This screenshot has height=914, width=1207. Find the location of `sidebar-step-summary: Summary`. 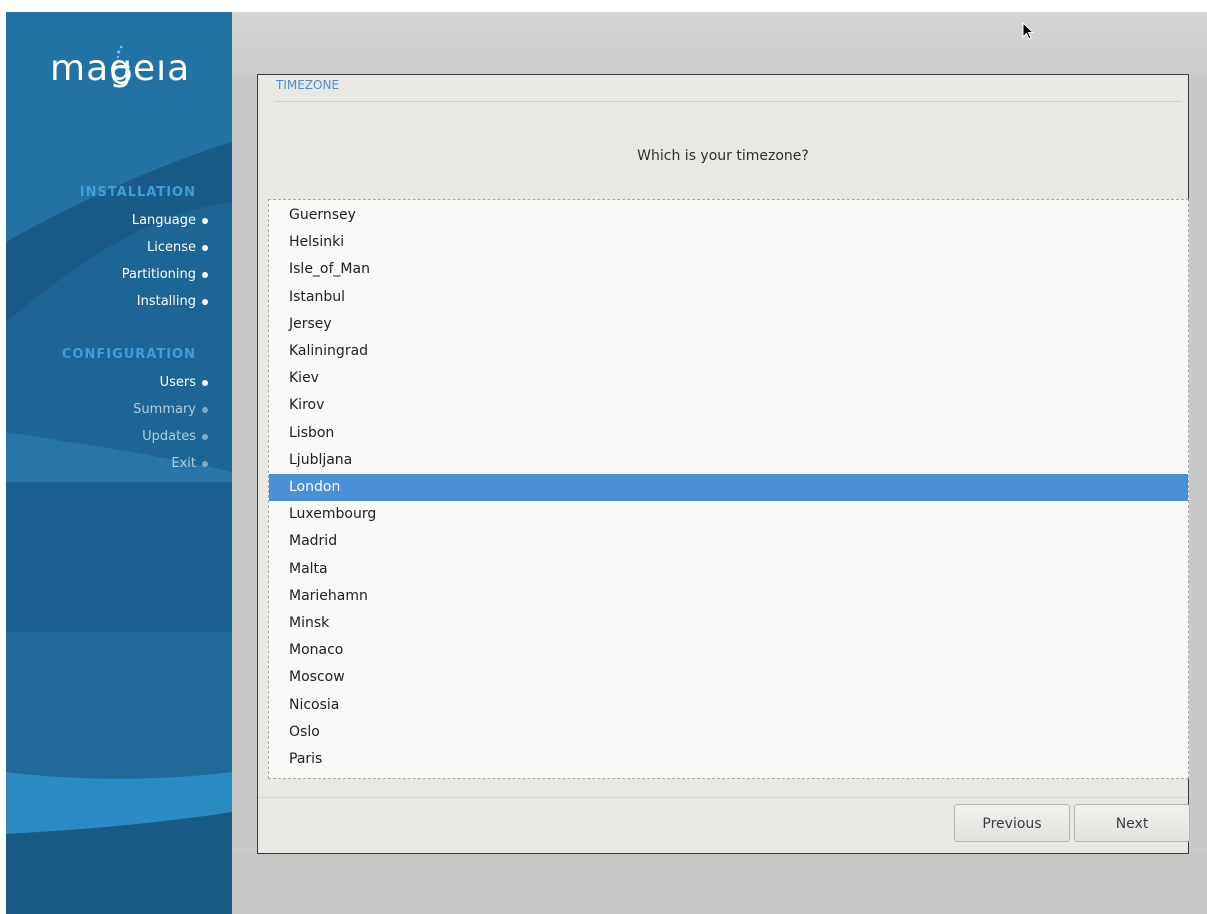

sidebar-step-summary: Summary is located at coordinates (164, 409).